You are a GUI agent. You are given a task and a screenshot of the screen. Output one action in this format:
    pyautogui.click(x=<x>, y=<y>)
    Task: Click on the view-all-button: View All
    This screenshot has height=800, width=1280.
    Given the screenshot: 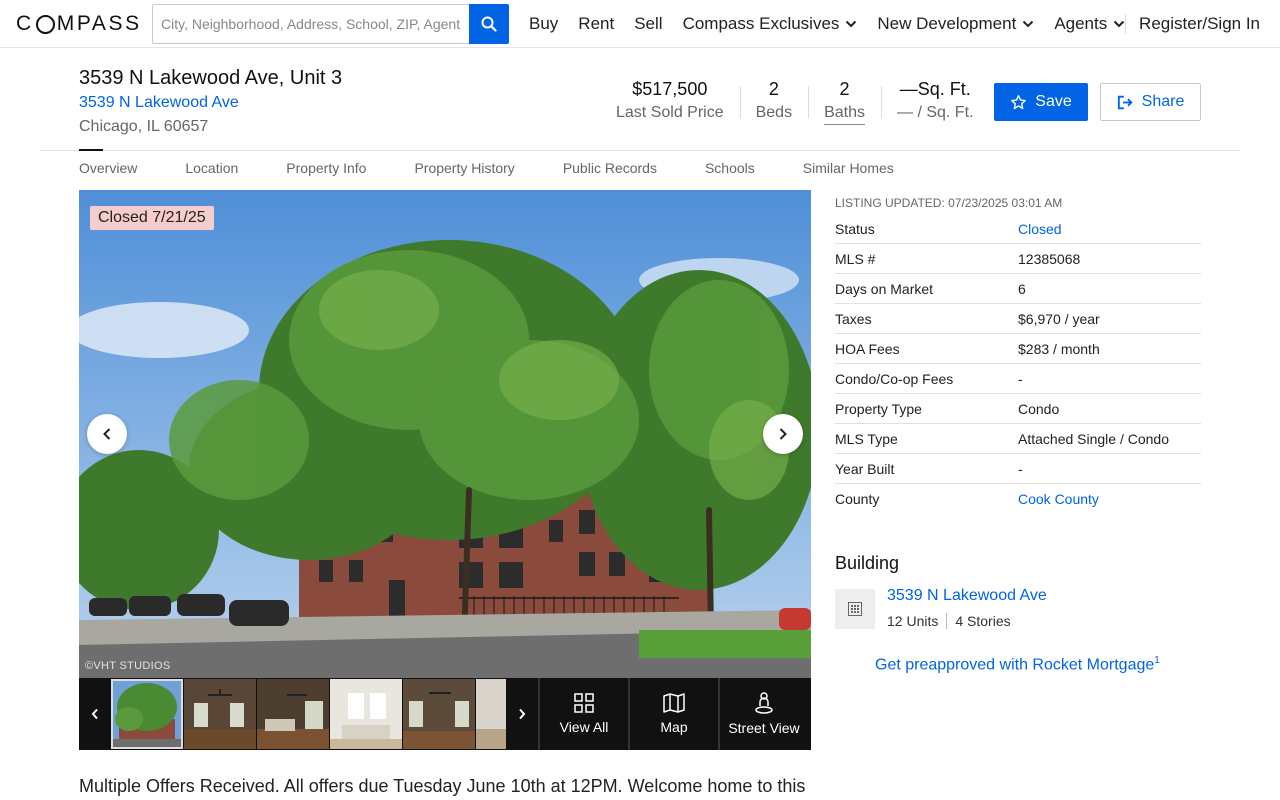 What is the action you would take?
    pyautogui.click(x=583, y=714)
    